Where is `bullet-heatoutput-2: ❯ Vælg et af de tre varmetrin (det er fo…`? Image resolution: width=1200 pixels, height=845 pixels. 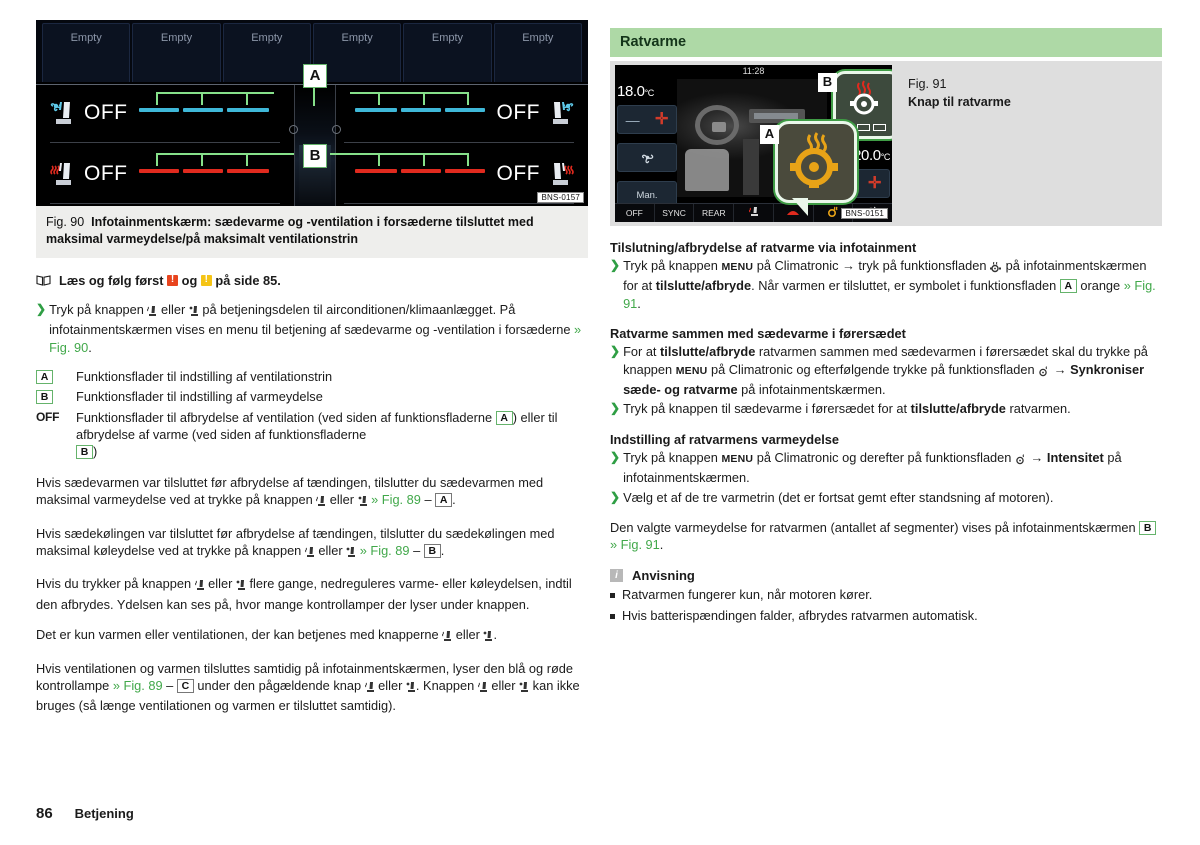 bullet-heatoutput-2: ❯ Vælg et af de tre varmetrin (det er fo… is located at coordinates (886, 497).